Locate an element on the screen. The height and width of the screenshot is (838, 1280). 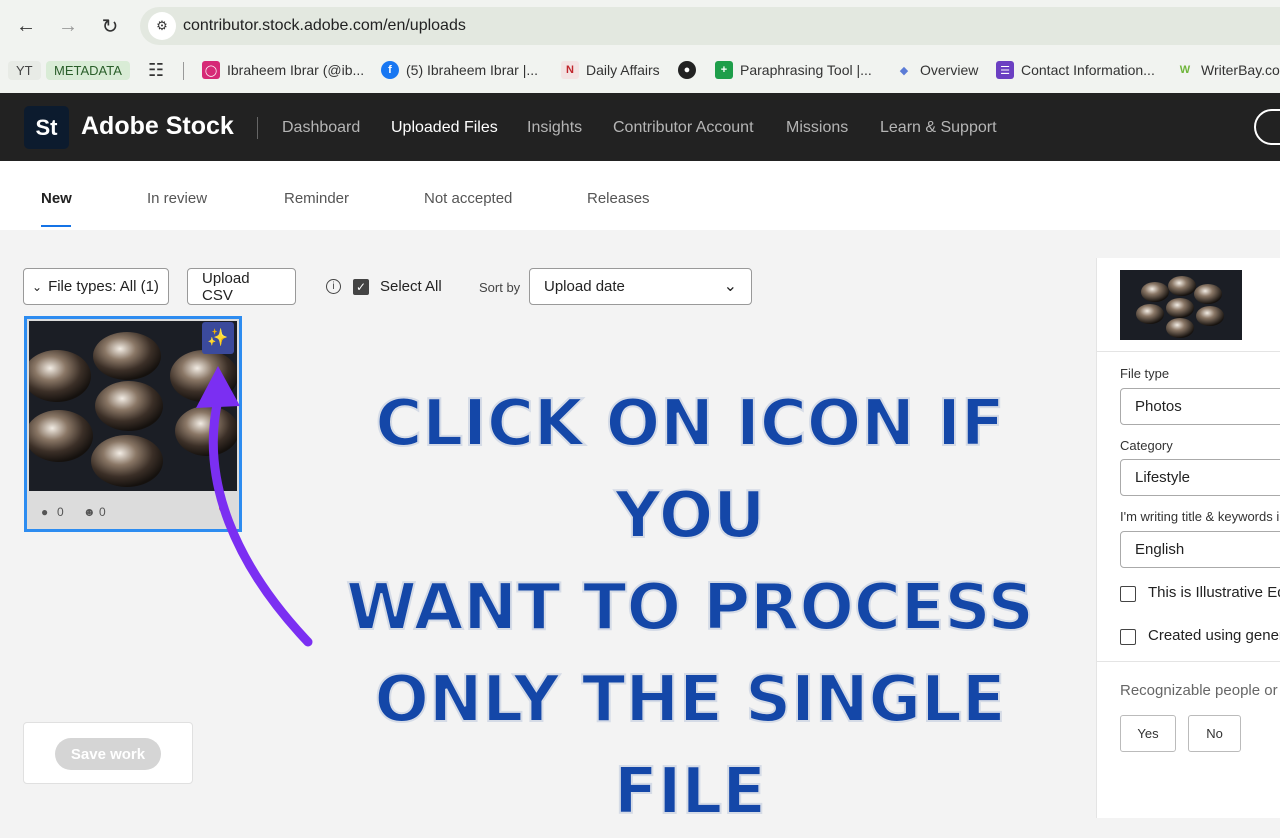
form-icon: ☰ is located at coordinates (1005, 70).